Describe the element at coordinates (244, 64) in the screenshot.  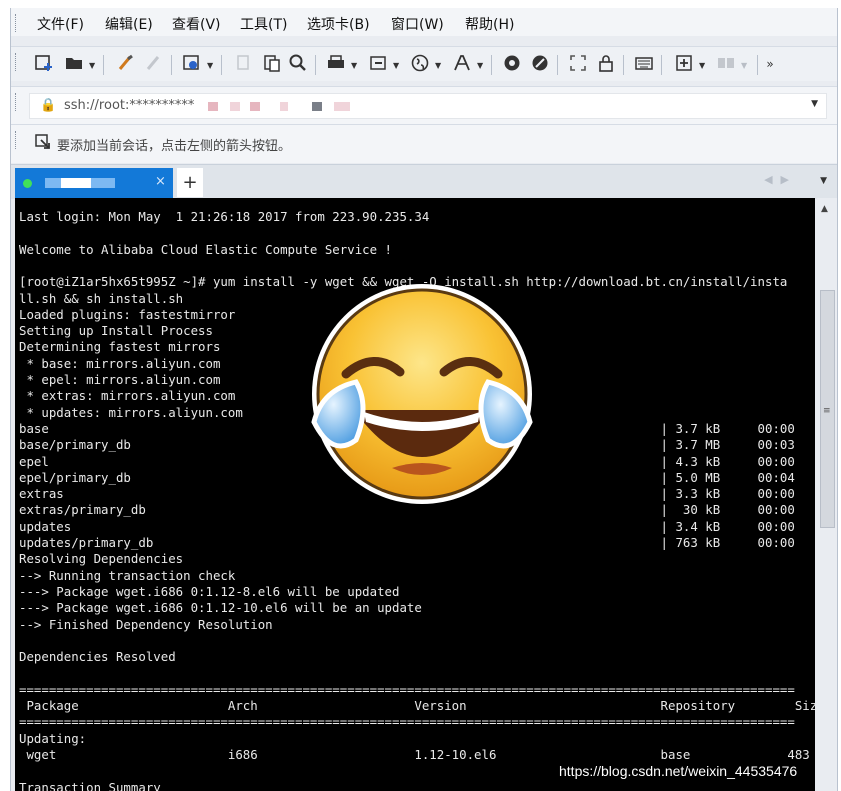
I see `copy-icon` at that location.